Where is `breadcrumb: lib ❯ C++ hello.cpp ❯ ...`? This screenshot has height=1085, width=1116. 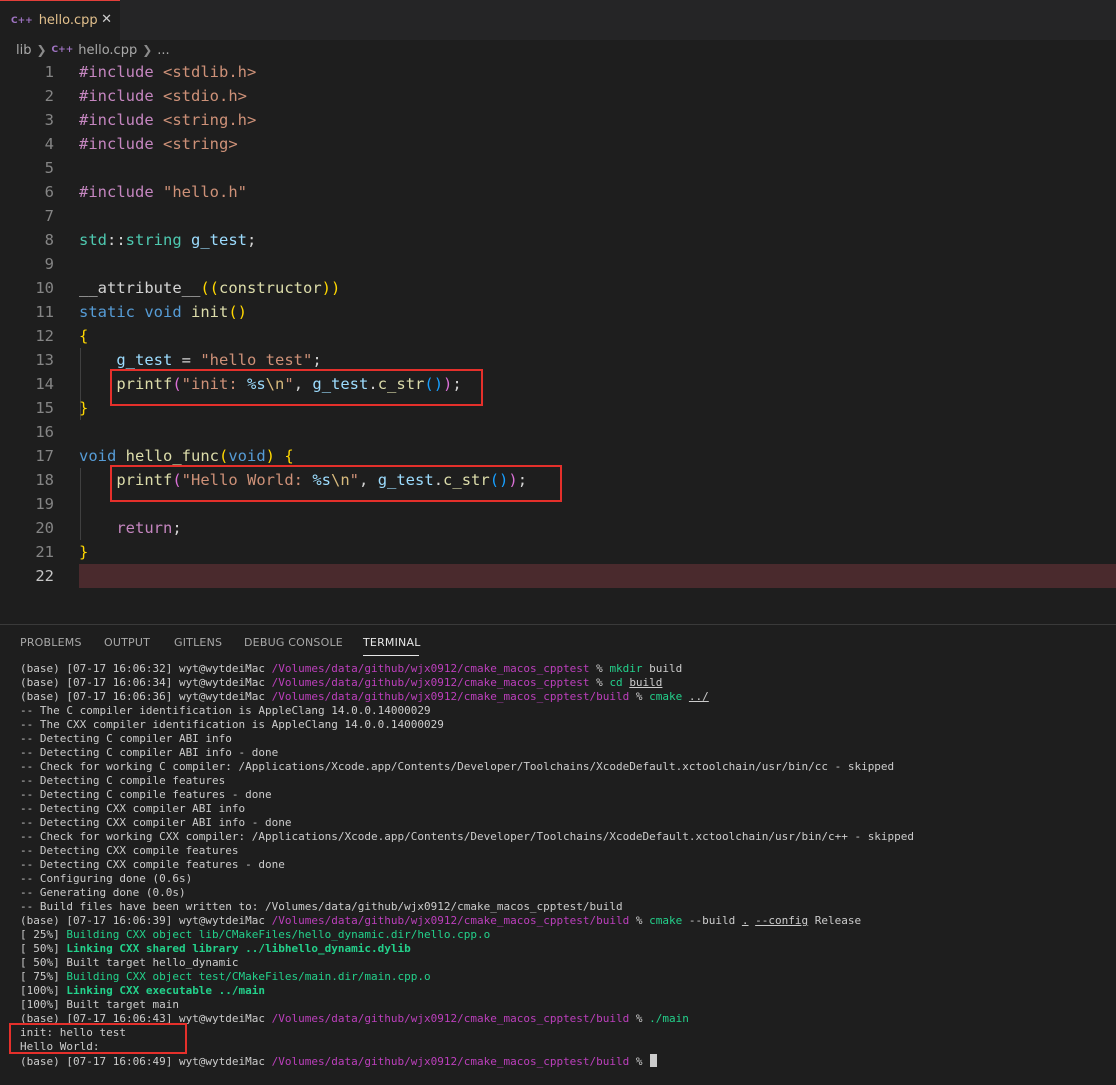 breadcrumb: lib ❯ C++ hello.cpp ❯ ... is located at coordinates (93, 50).